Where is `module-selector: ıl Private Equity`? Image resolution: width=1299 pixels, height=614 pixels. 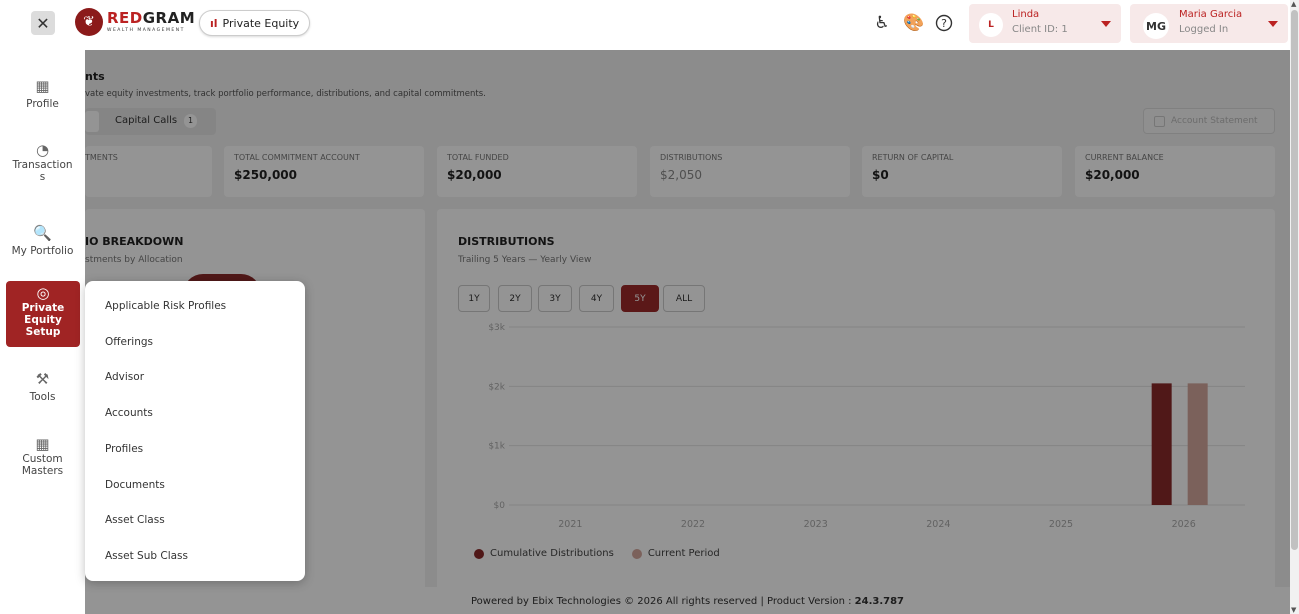
module-selector: ıl Private Equity is located at coordinates (255, 23).